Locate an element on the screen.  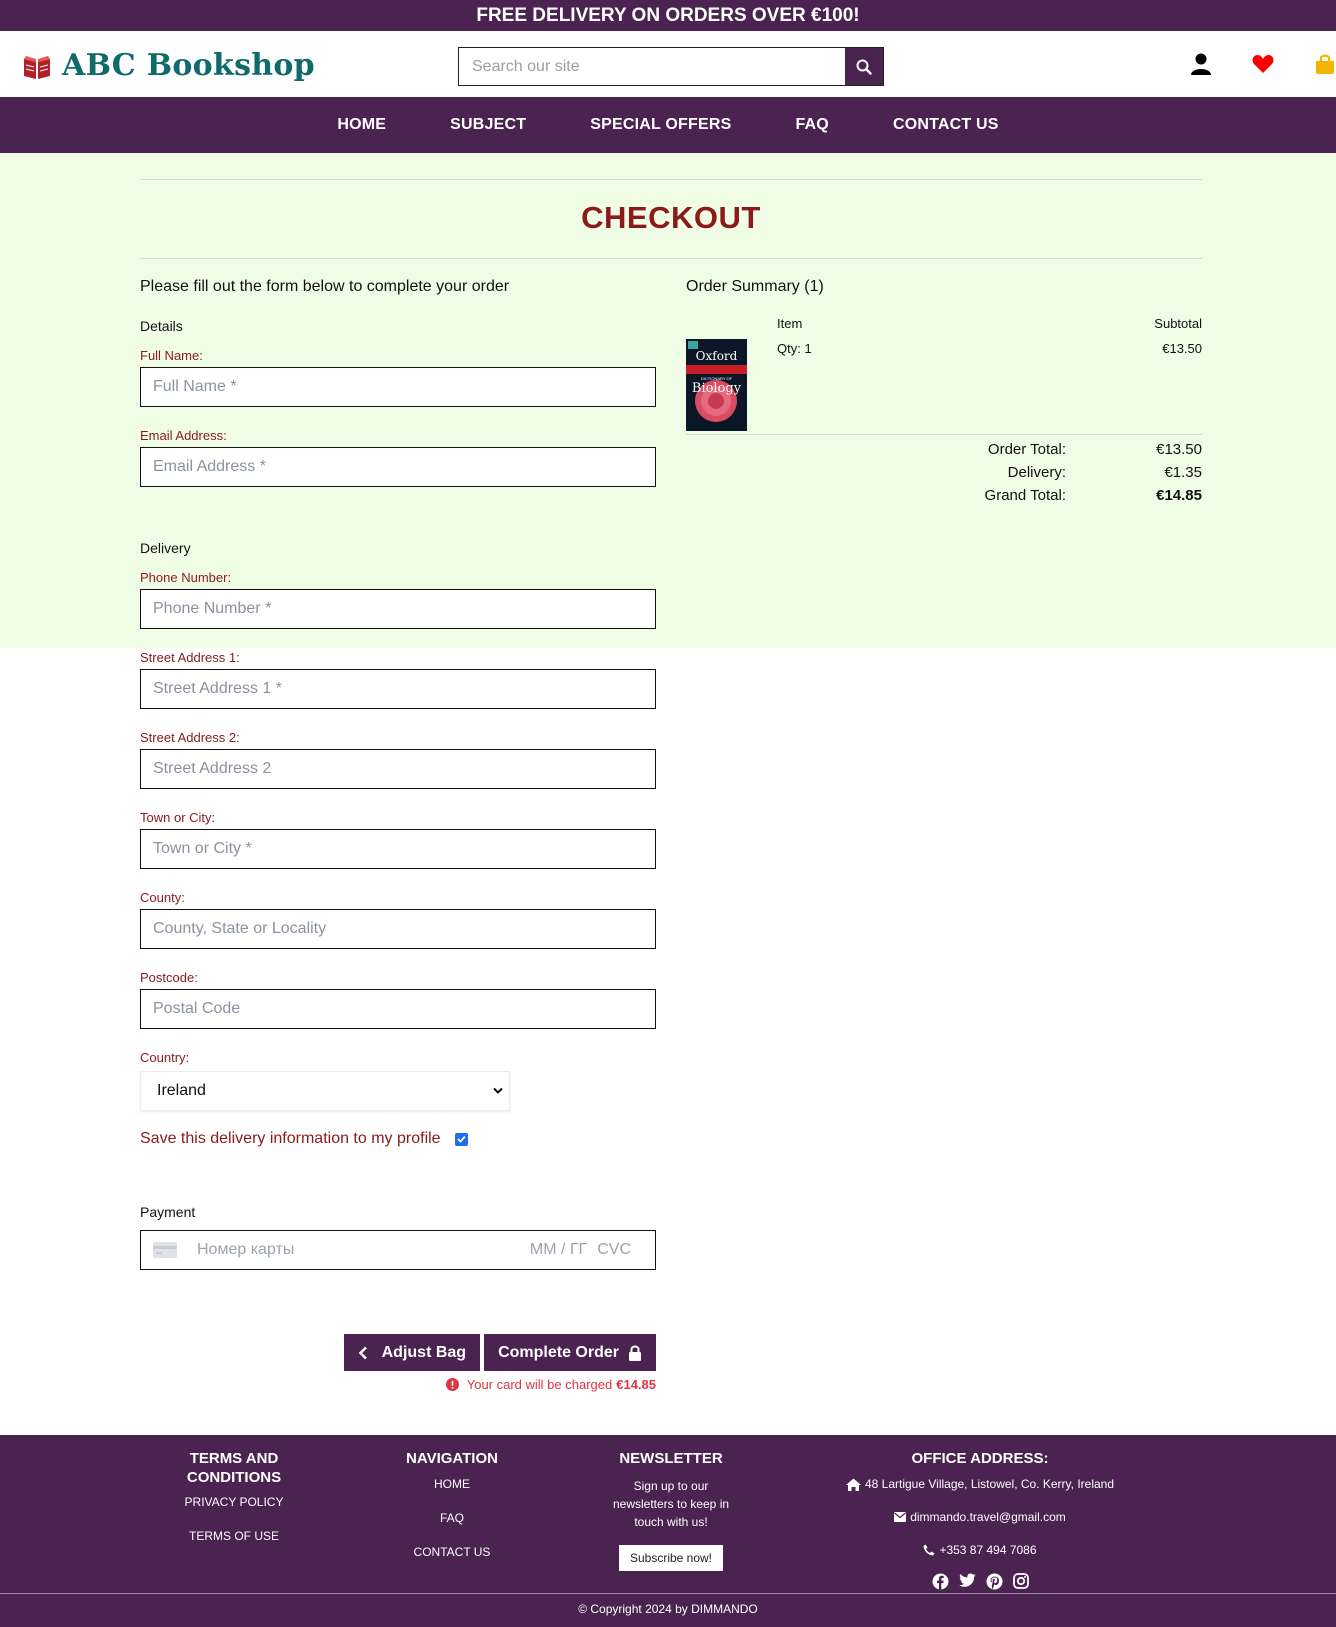
charge-notice: Your card will be charged €14.85 is located at coordinates (398, 1384).